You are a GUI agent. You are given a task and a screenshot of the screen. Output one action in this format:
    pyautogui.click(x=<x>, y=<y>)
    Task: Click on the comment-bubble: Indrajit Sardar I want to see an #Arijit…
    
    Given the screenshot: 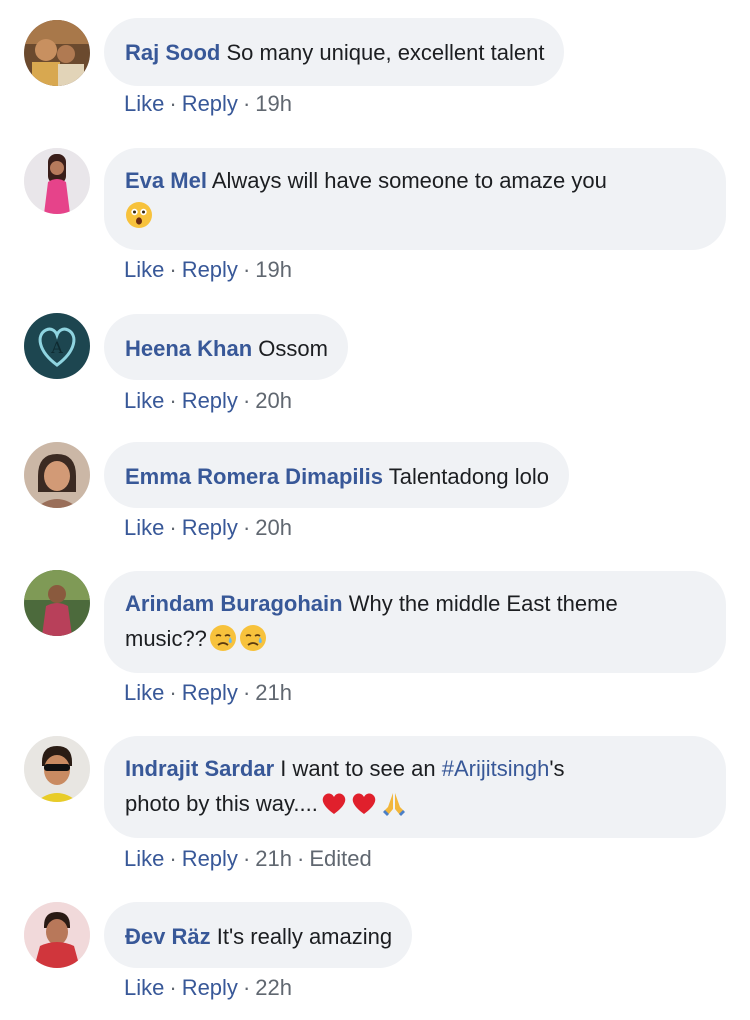 What is the action you would take?
    pyautogui.click(x=415, y=787)
    